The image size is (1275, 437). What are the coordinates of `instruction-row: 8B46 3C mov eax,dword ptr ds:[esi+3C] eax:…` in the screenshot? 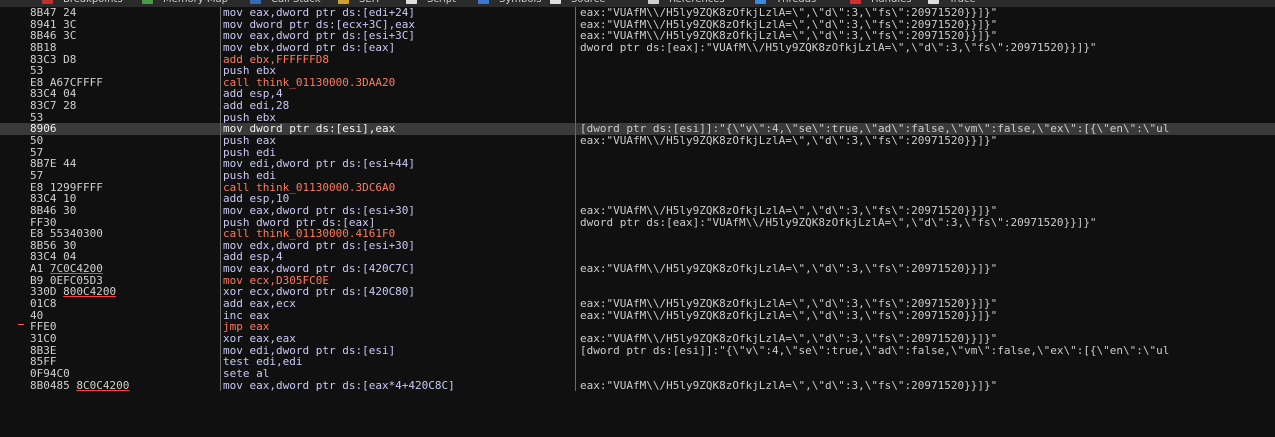 It's located at (637, 36).